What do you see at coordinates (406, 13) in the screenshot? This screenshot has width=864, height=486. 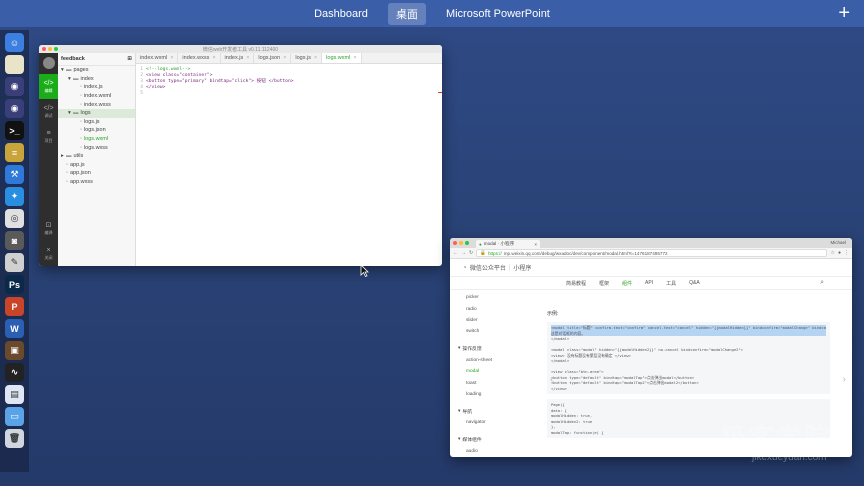 I see `space-desktop: 桌面` at bounding box center [406, 13].